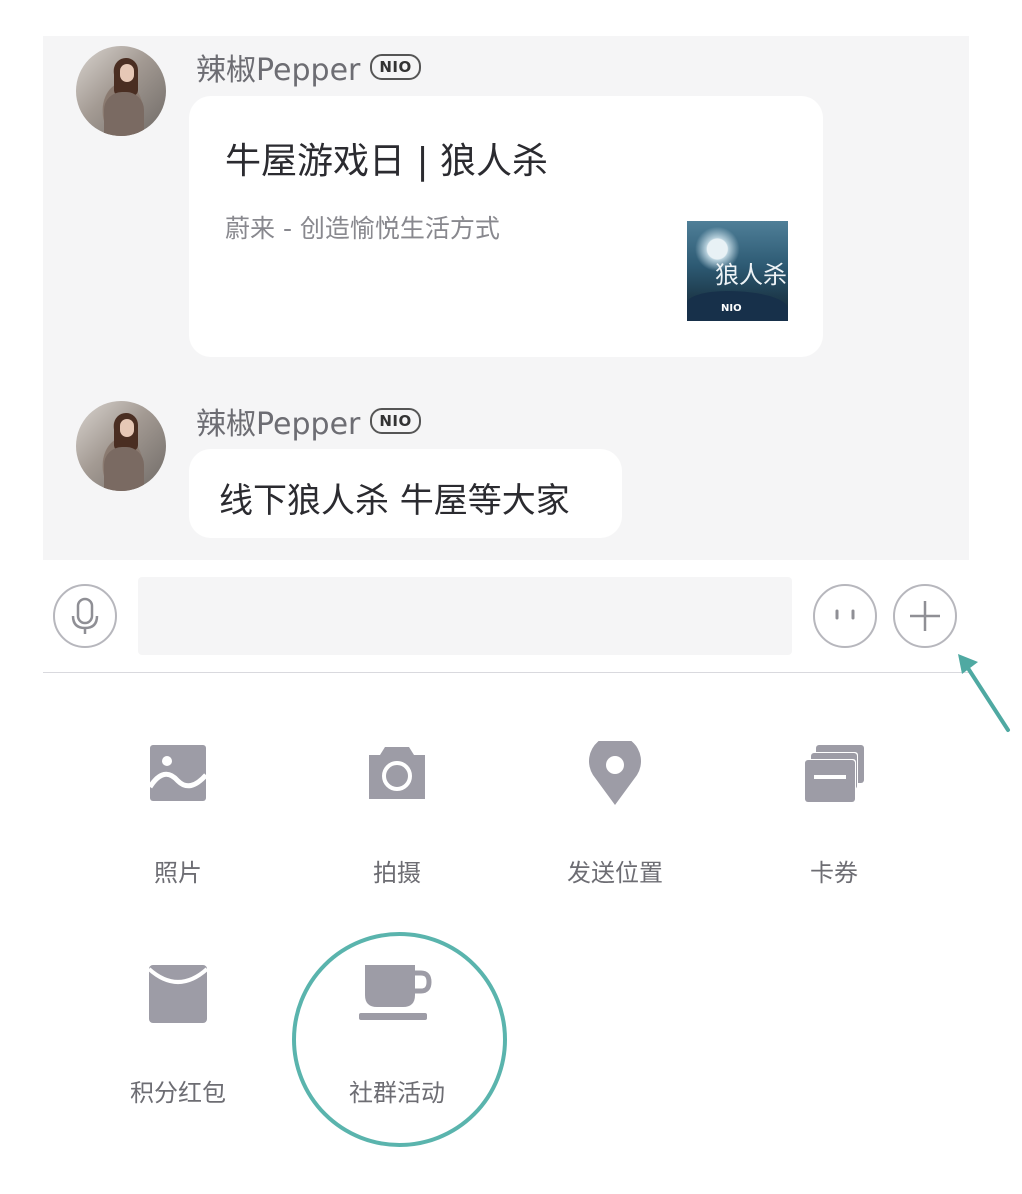 This screenshot has width=1022, height=1194. What do you see at coordinates (178, 814) in the screenshot?
I see `tool-photo: 照片` at bounding box center [178, 814].